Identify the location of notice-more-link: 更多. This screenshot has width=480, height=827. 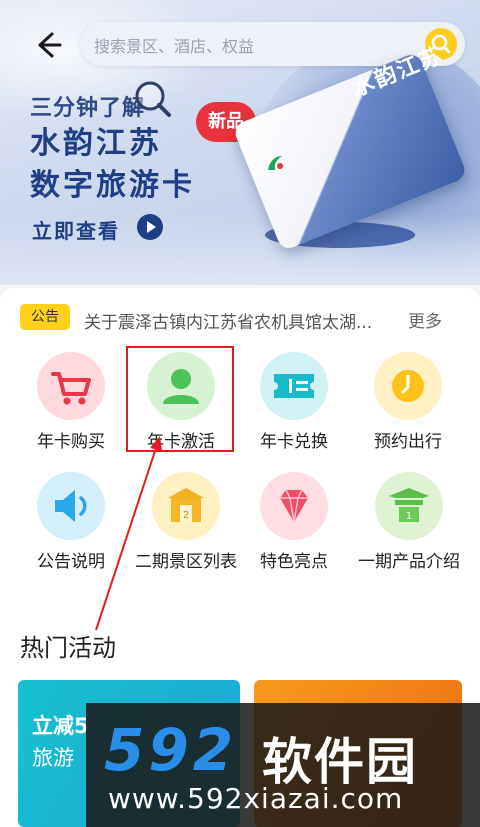
(425, 319).